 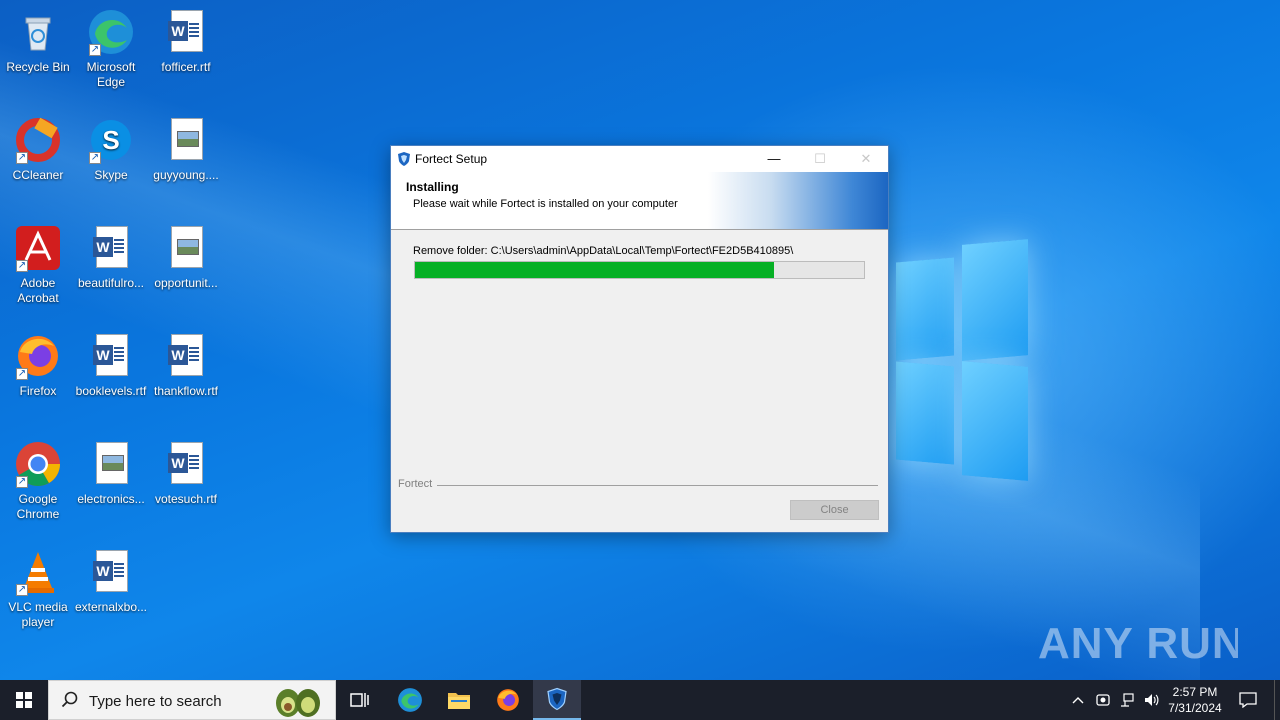 What do you see at coordinates (298, 701) in the screenshot?
I see `avocado-search-highlight-icon` at bounding box center [298, 701].